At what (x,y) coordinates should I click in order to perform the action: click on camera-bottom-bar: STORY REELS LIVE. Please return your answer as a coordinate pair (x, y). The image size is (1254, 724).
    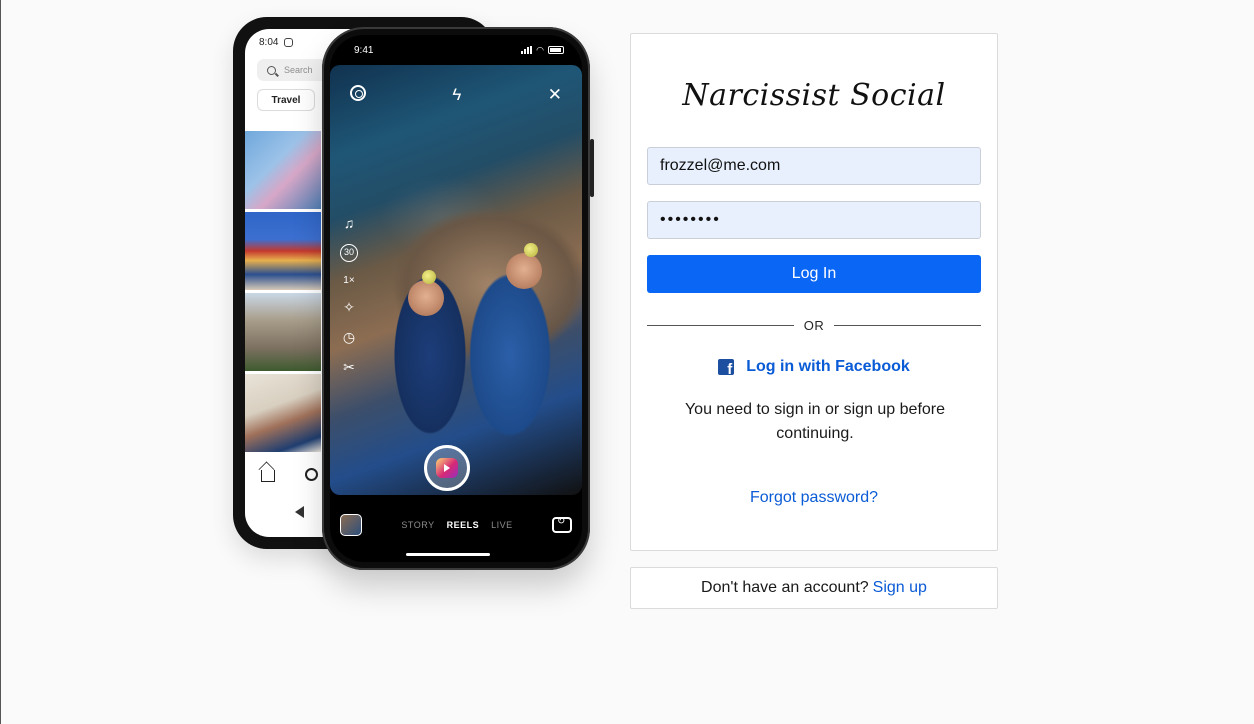
    Looking at the image, I should click on (456, 525).